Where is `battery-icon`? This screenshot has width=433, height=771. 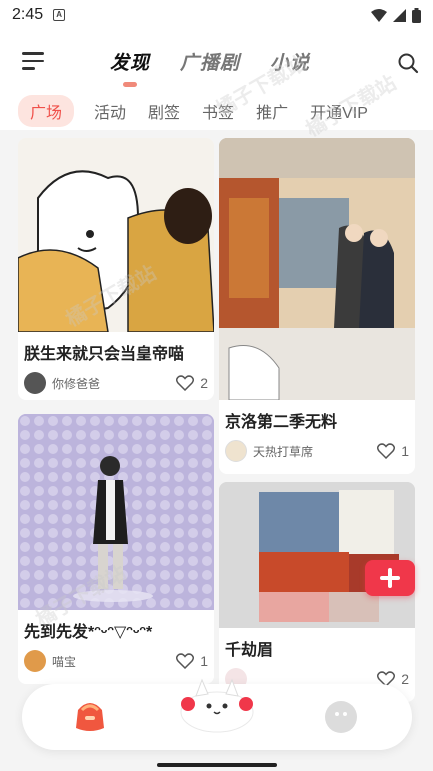 battery-icon is located at coordinates (416, 15).